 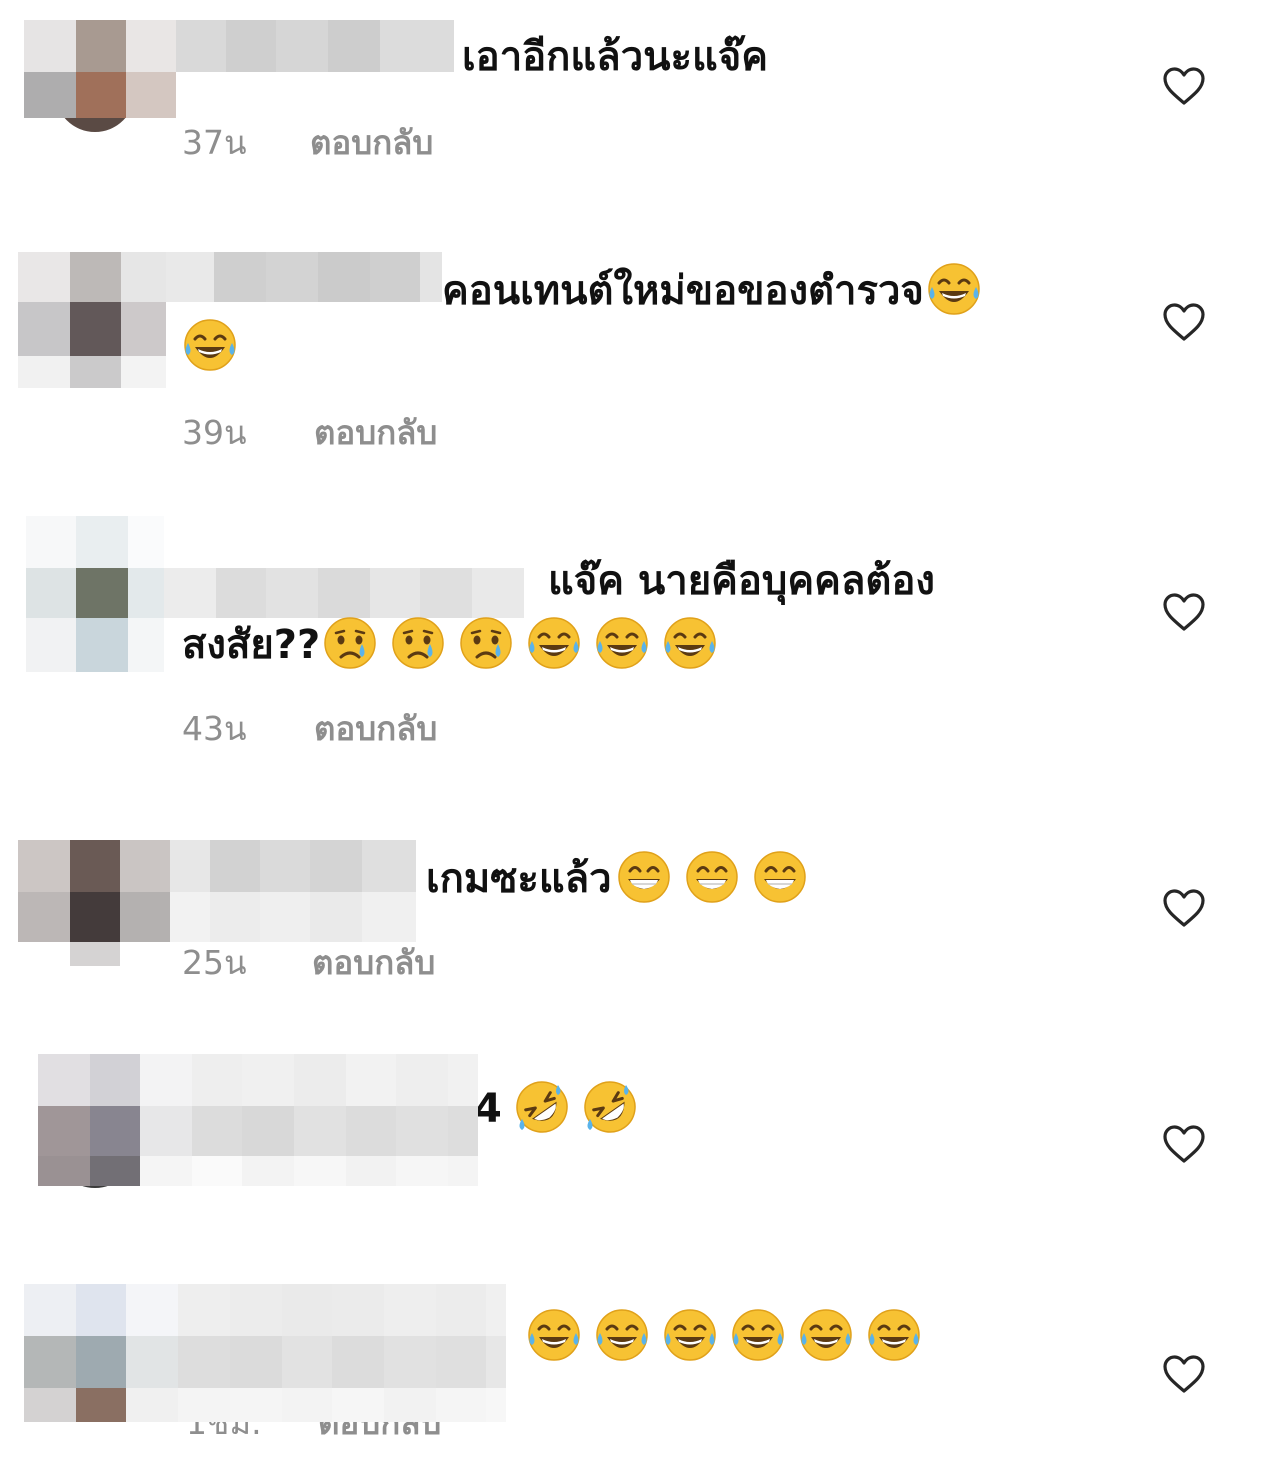 What do you see at coordinates (640, 1372) in the screenshot?
I see `comment-6: 1ชม. ตอบกลับ` at bounding box center [640, 1372].